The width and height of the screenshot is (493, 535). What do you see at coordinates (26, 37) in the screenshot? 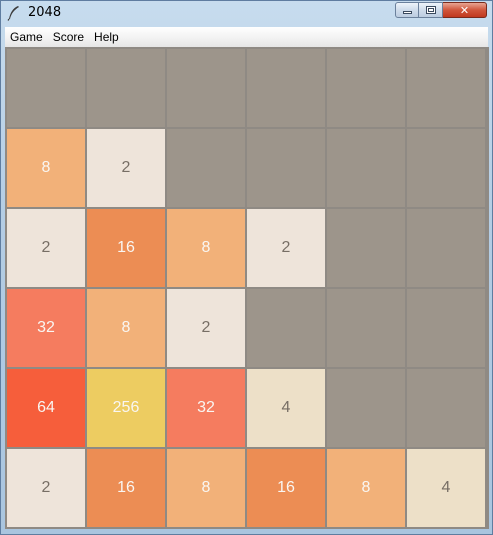
I see `menu-game: Game` at bounding box center [26, 37].